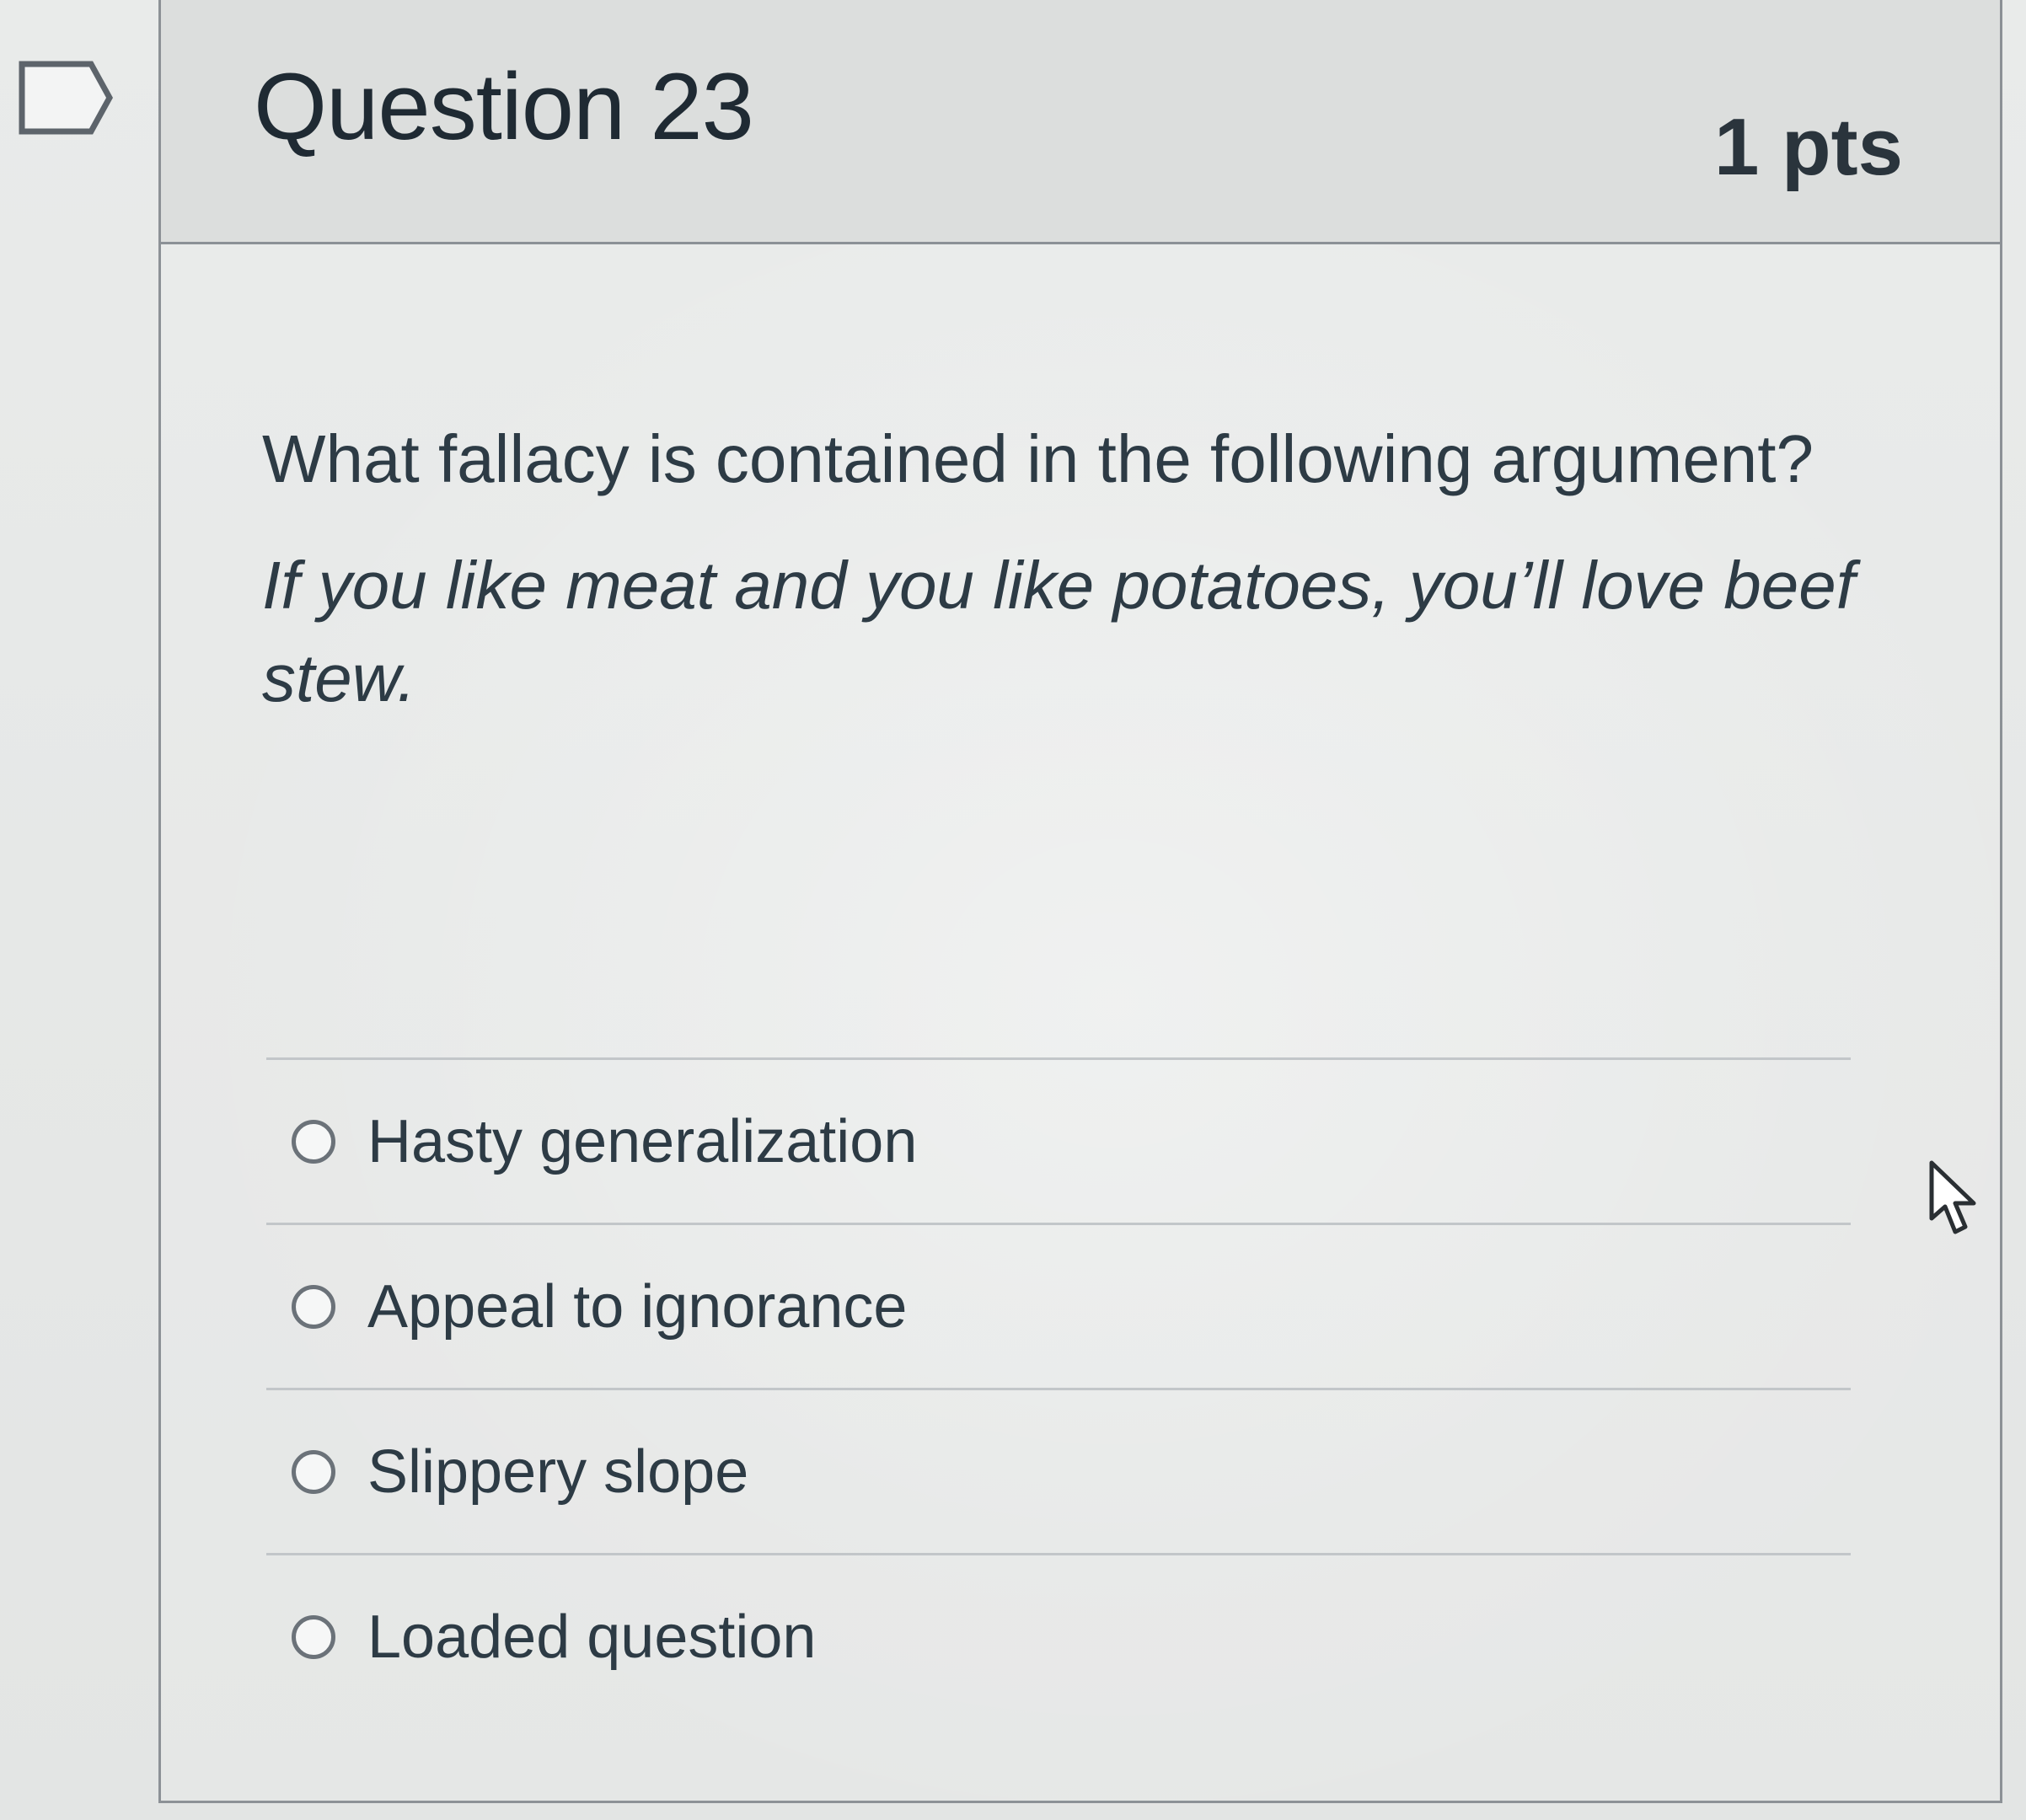  What do you see at coordinates (1080, 122) in the screenshot?
I see `question-header: Question 23 1 pts` at bounding box center [1080, 122].